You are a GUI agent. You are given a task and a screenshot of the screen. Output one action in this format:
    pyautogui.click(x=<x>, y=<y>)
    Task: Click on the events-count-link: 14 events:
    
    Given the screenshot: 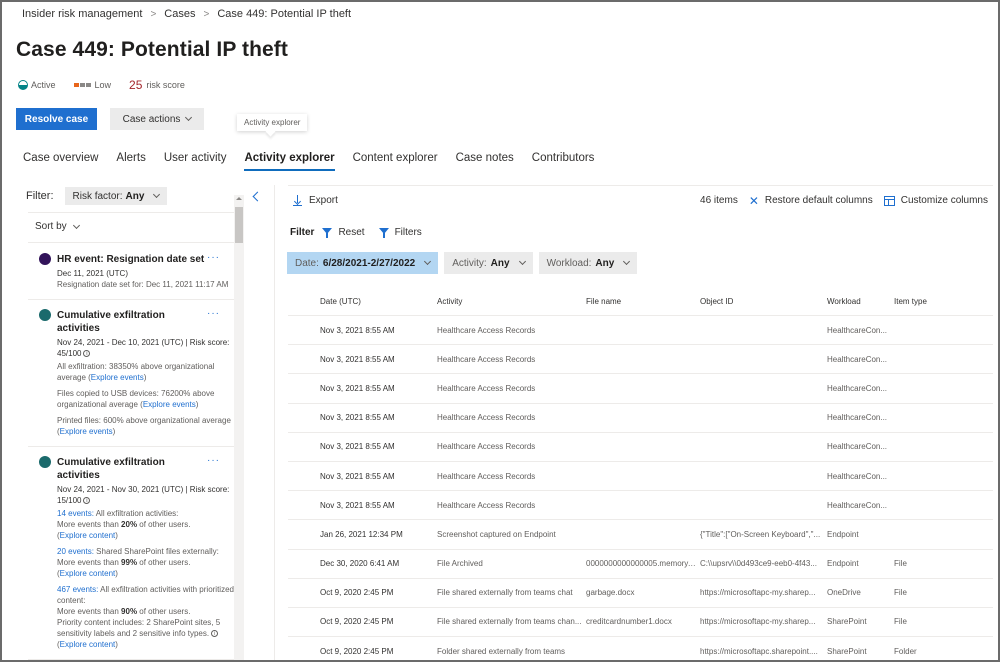 What is the action you would take?
    pyautogui.click(x=75, y=513)
    